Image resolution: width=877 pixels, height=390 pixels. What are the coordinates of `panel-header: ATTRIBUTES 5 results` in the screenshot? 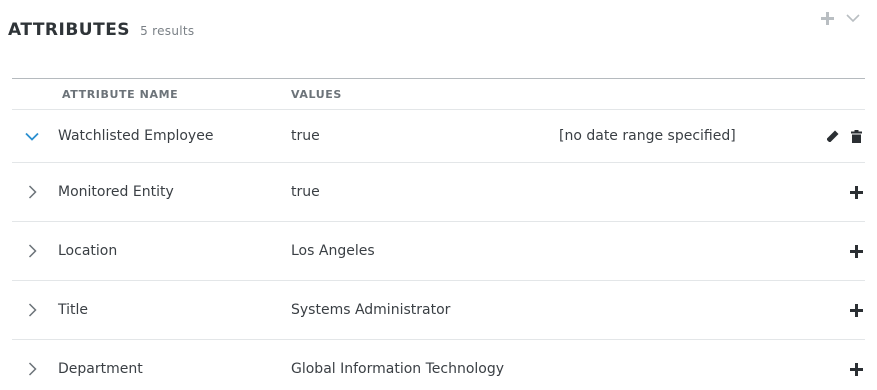 It's located at (101, 33).